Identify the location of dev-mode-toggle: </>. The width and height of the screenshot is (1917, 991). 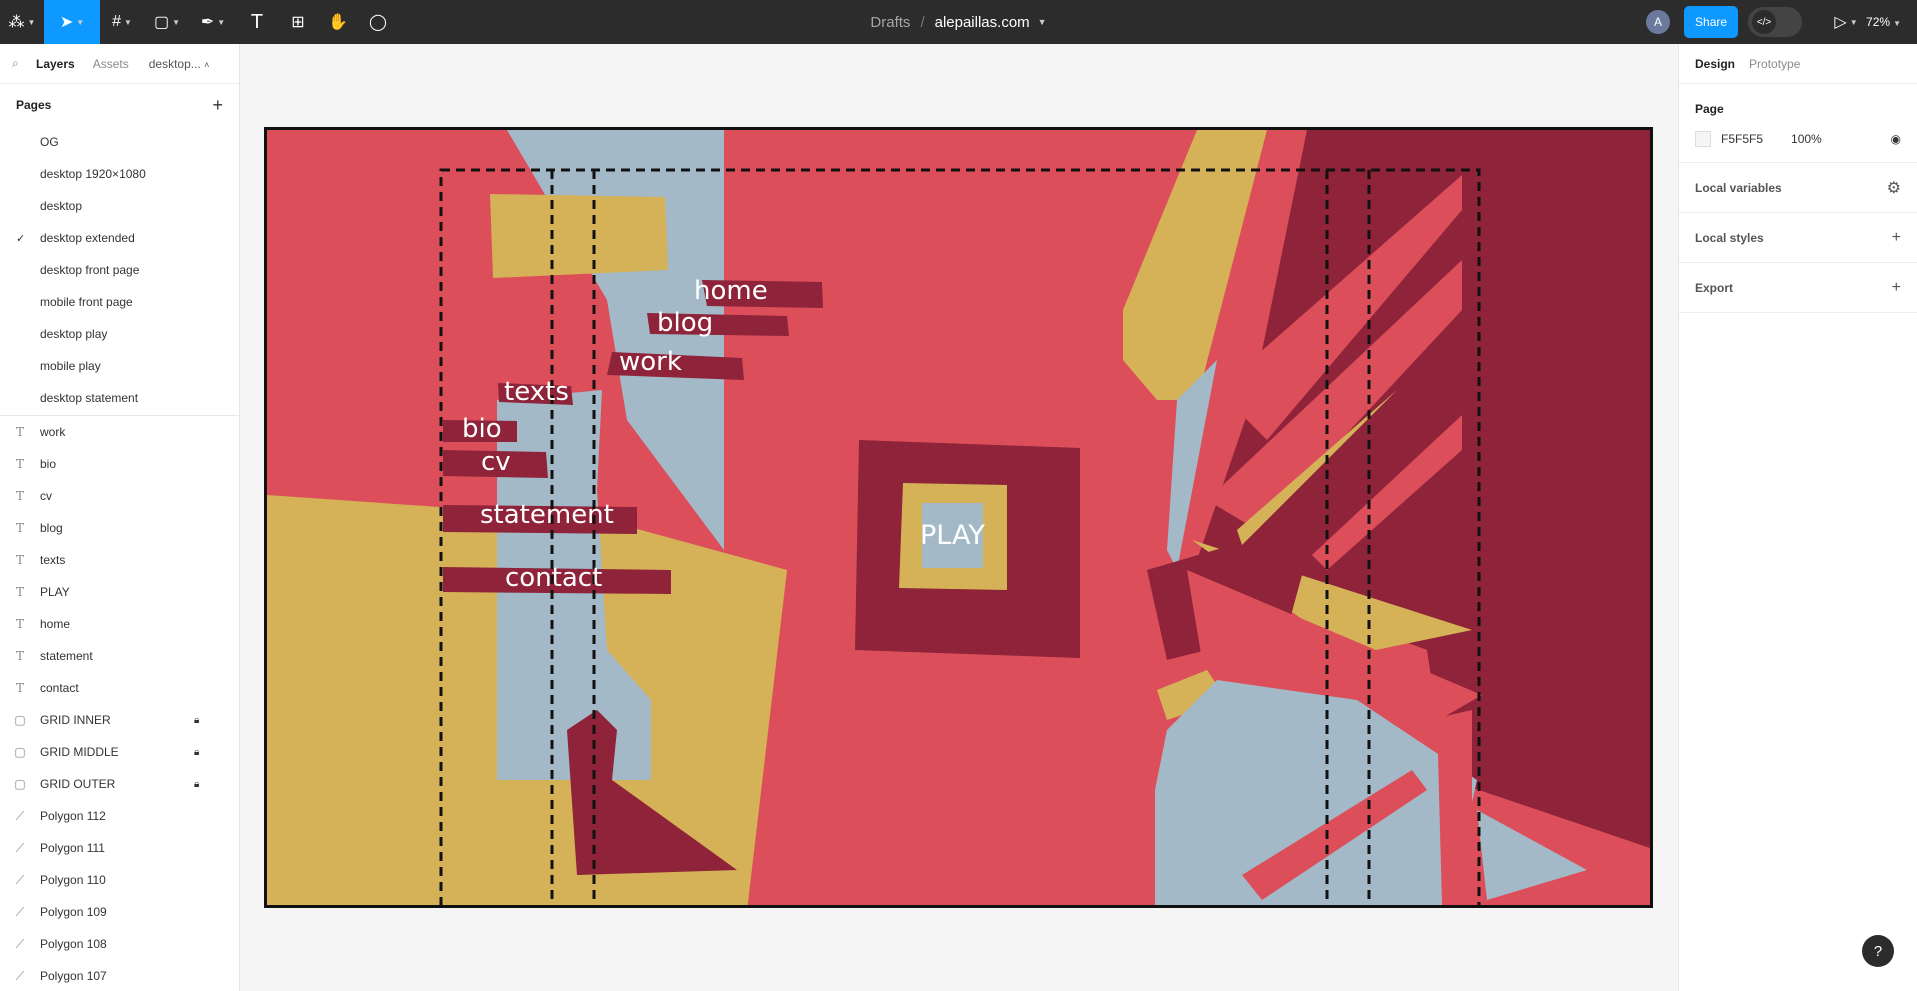
(1775, 22).